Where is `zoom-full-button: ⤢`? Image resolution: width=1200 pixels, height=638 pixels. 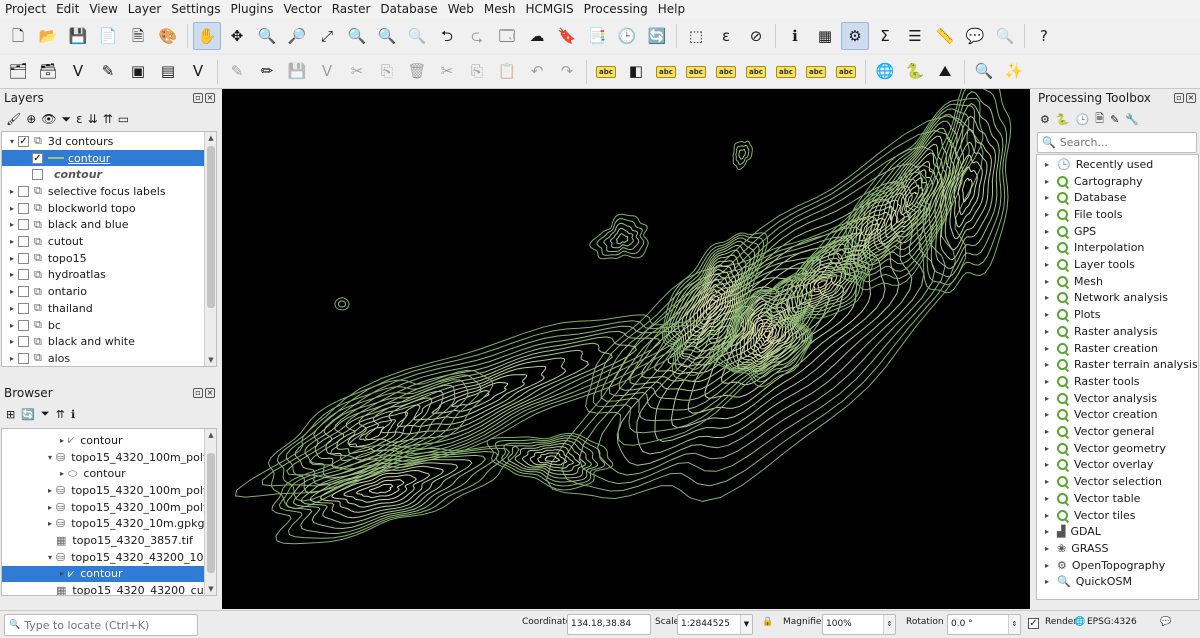 zoom-full-button: ⤢ is located at coordinates (327, 36).